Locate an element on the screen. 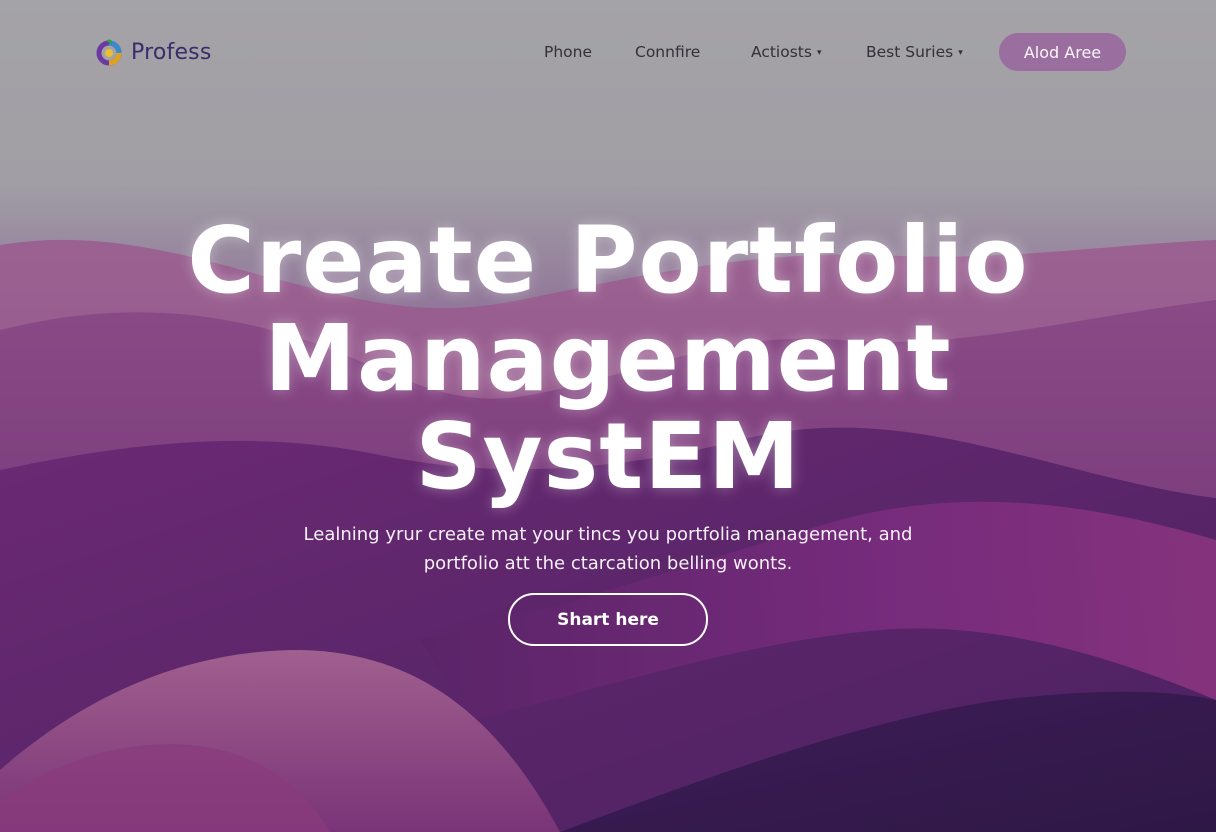 The width and height of the screenshot is (1216, 832). nav-item-phone: Phone is located at coordinates (568, 52).